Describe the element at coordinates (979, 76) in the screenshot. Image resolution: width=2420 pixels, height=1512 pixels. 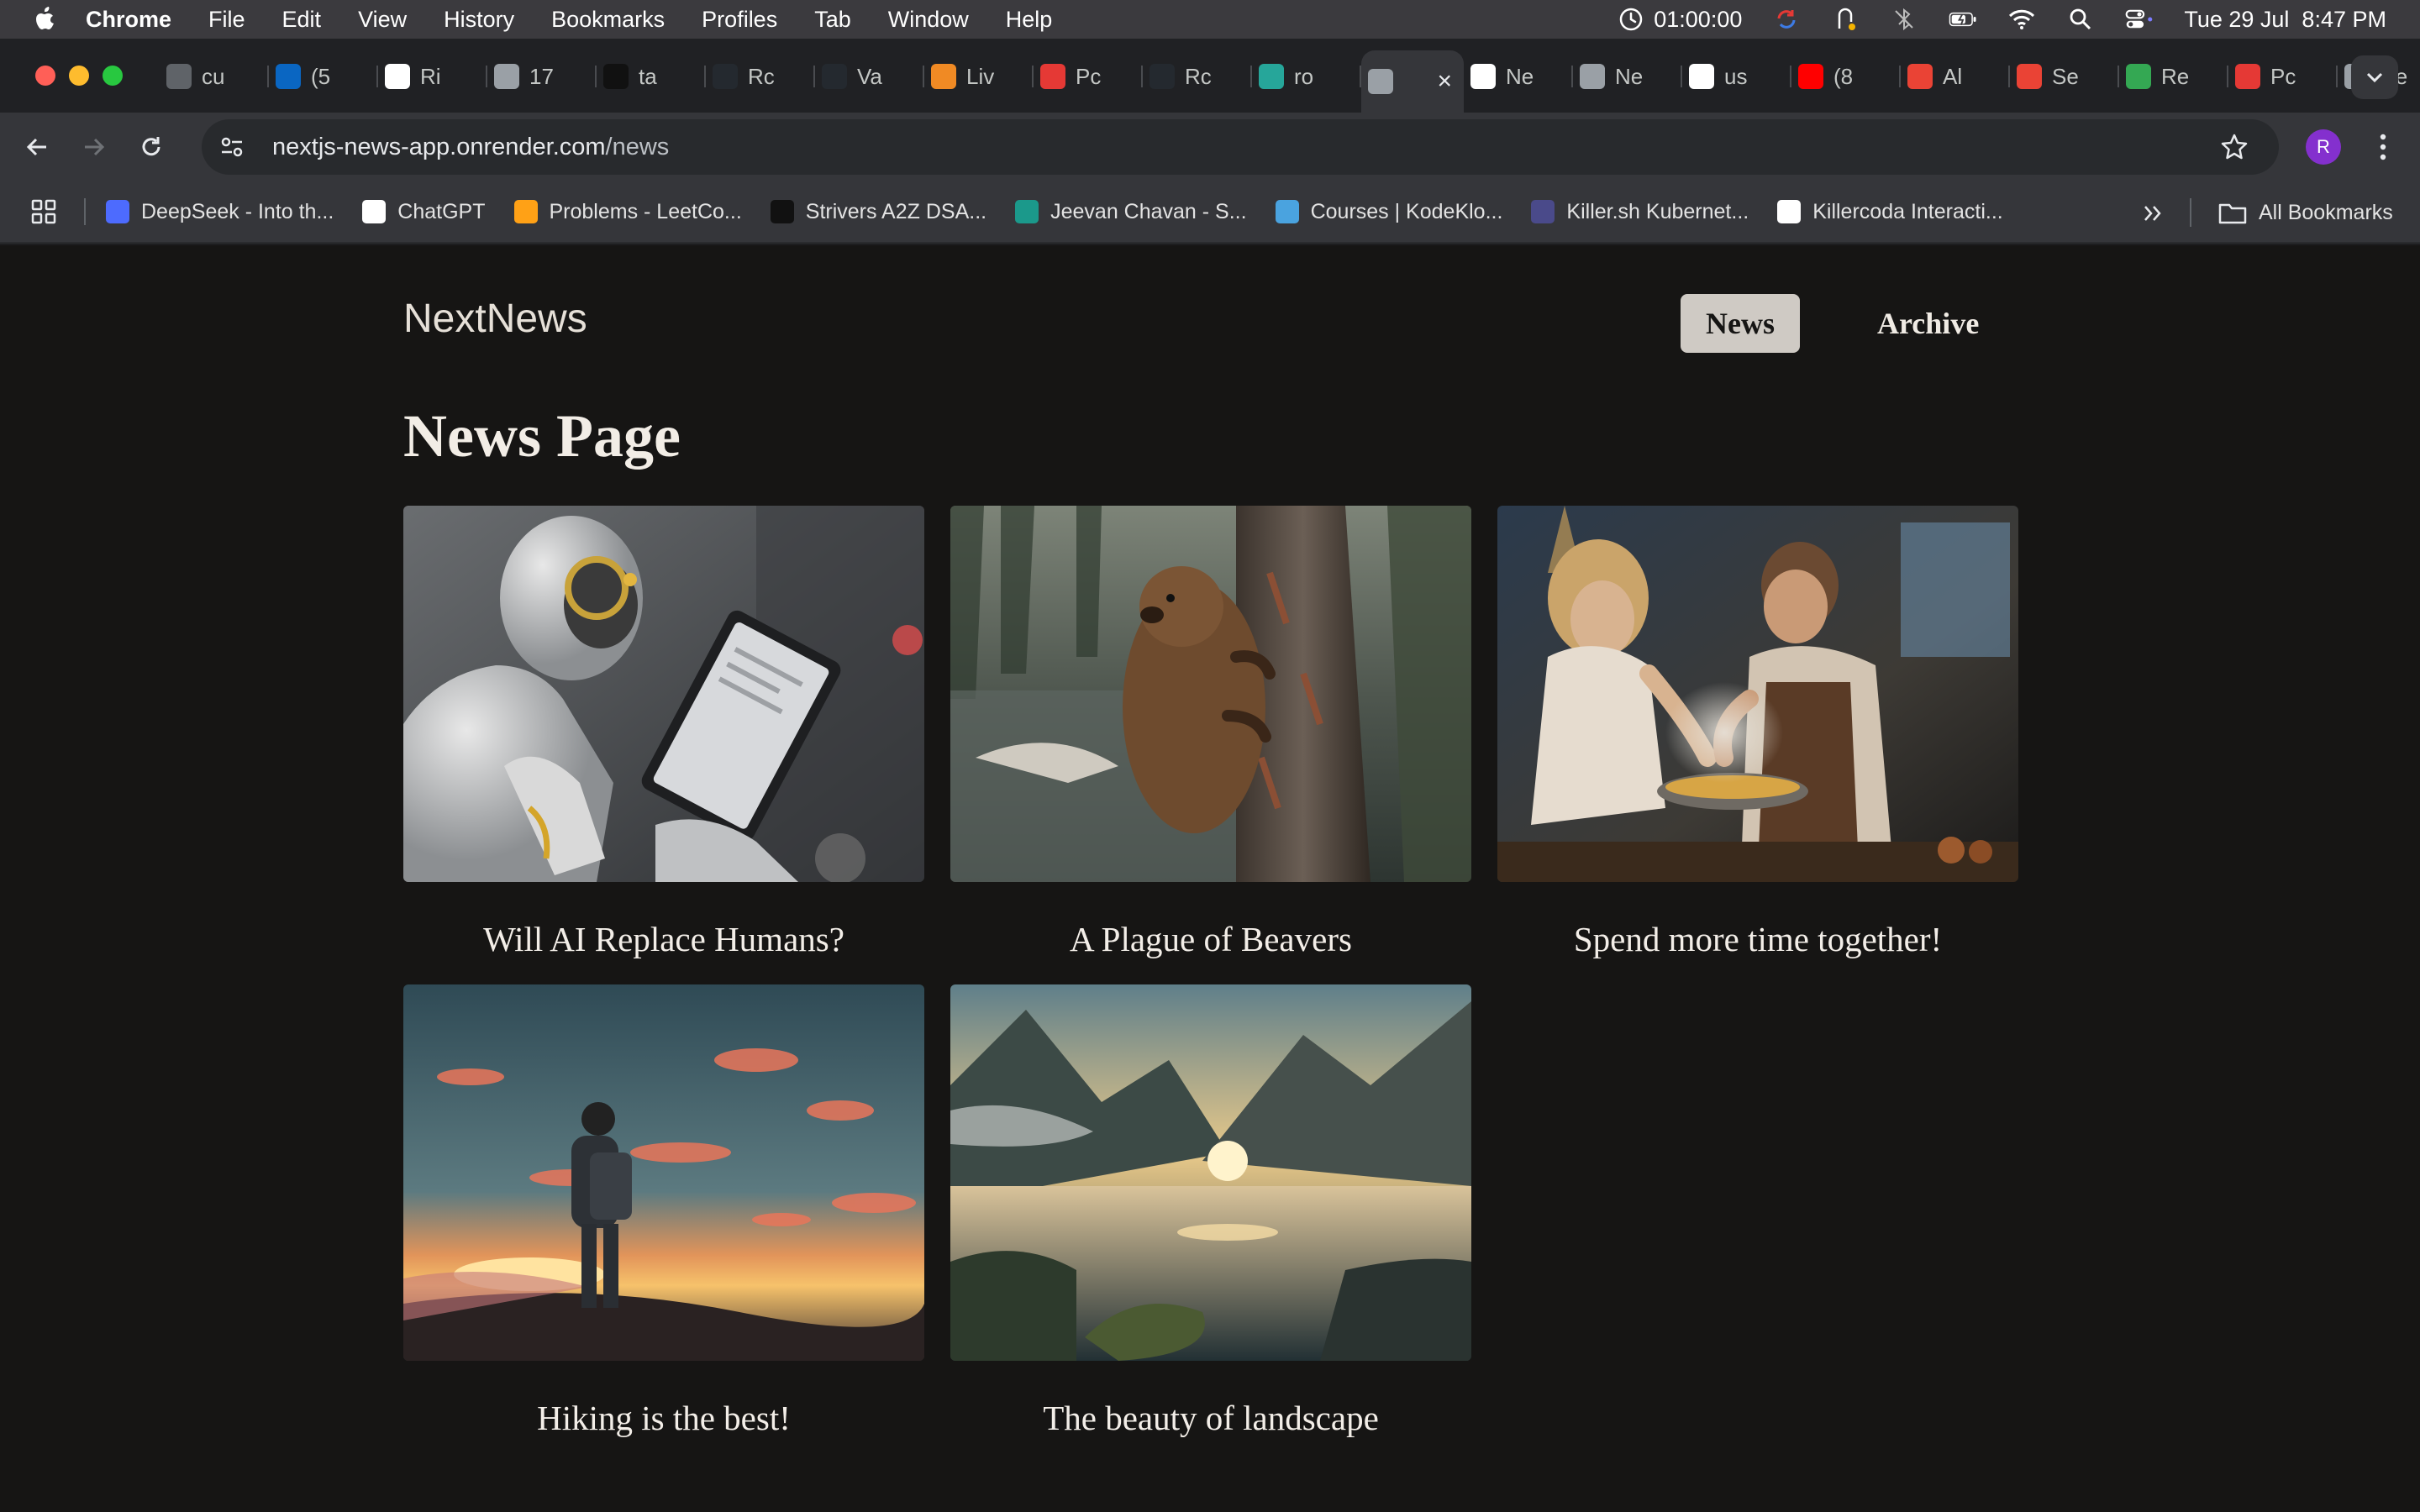
I see `browser-tab: Liv` at that location.